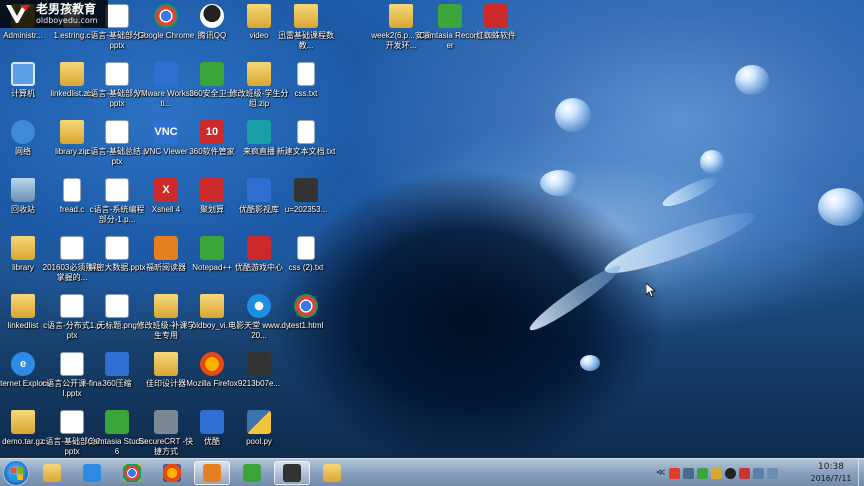 The height and width of the screenshot is (486, 864). I want to click on desktop-icon: 新建文本文档.txt, so click(306, 145).